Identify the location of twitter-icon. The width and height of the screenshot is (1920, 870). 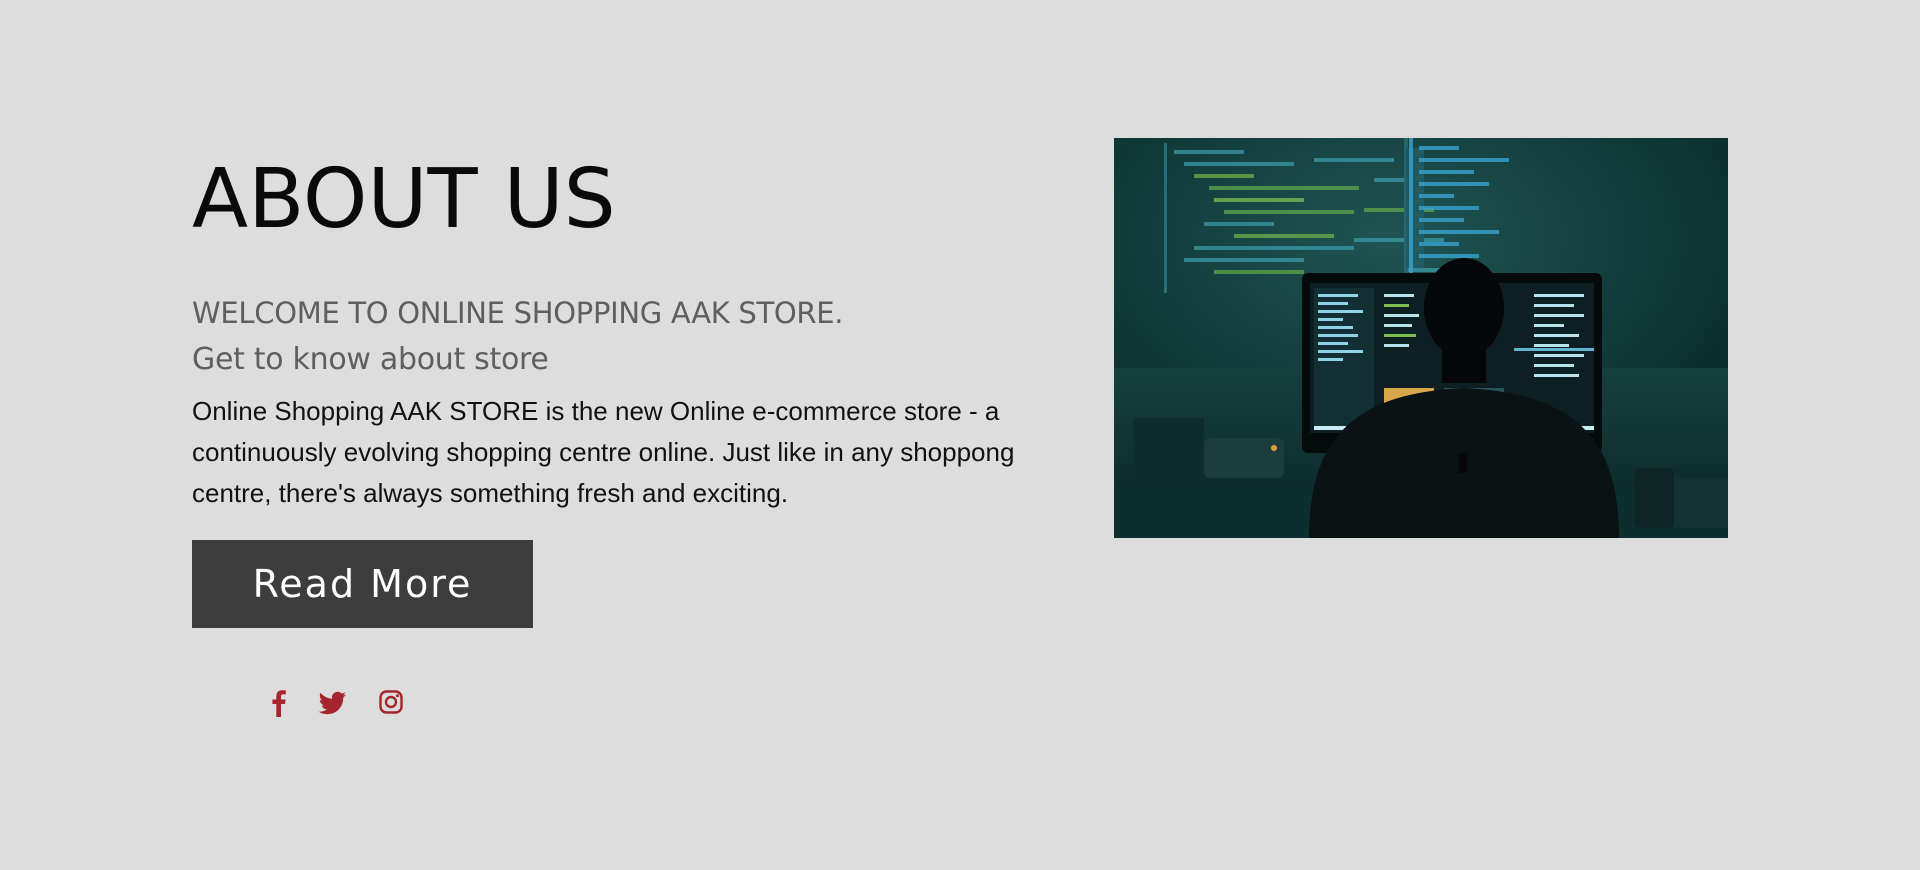
(332, 703).